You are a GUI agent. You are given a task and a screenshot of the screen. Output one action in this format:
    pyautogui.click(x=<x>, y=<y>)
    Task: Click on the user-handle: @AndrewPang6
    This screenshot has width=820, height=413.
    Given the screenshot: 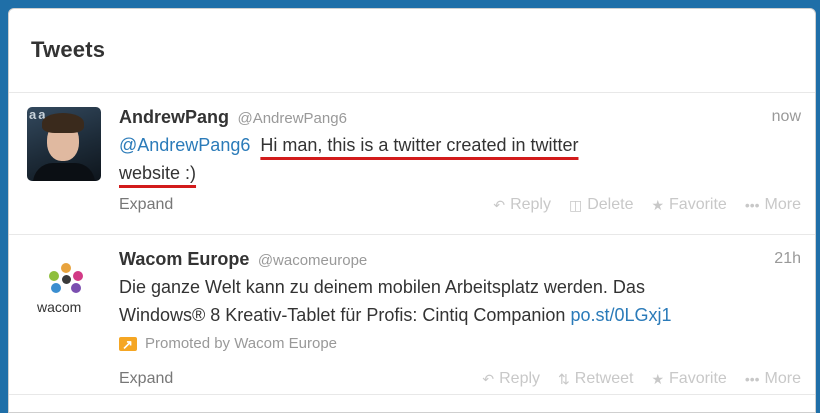 What is the action you would take?
    pyautogui.click(x=291, y=118)
    